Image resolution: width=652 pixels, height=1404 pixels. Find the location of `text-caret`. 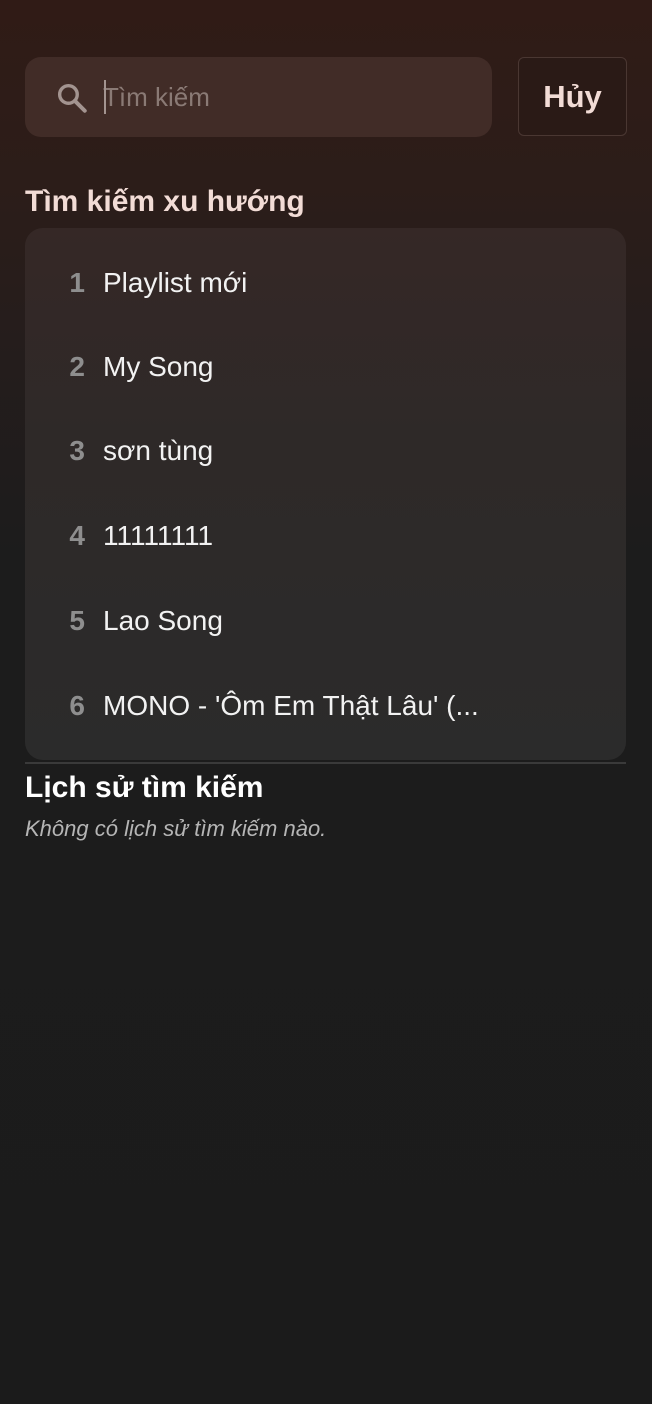

text-caret is located at coordinates (105, 97).